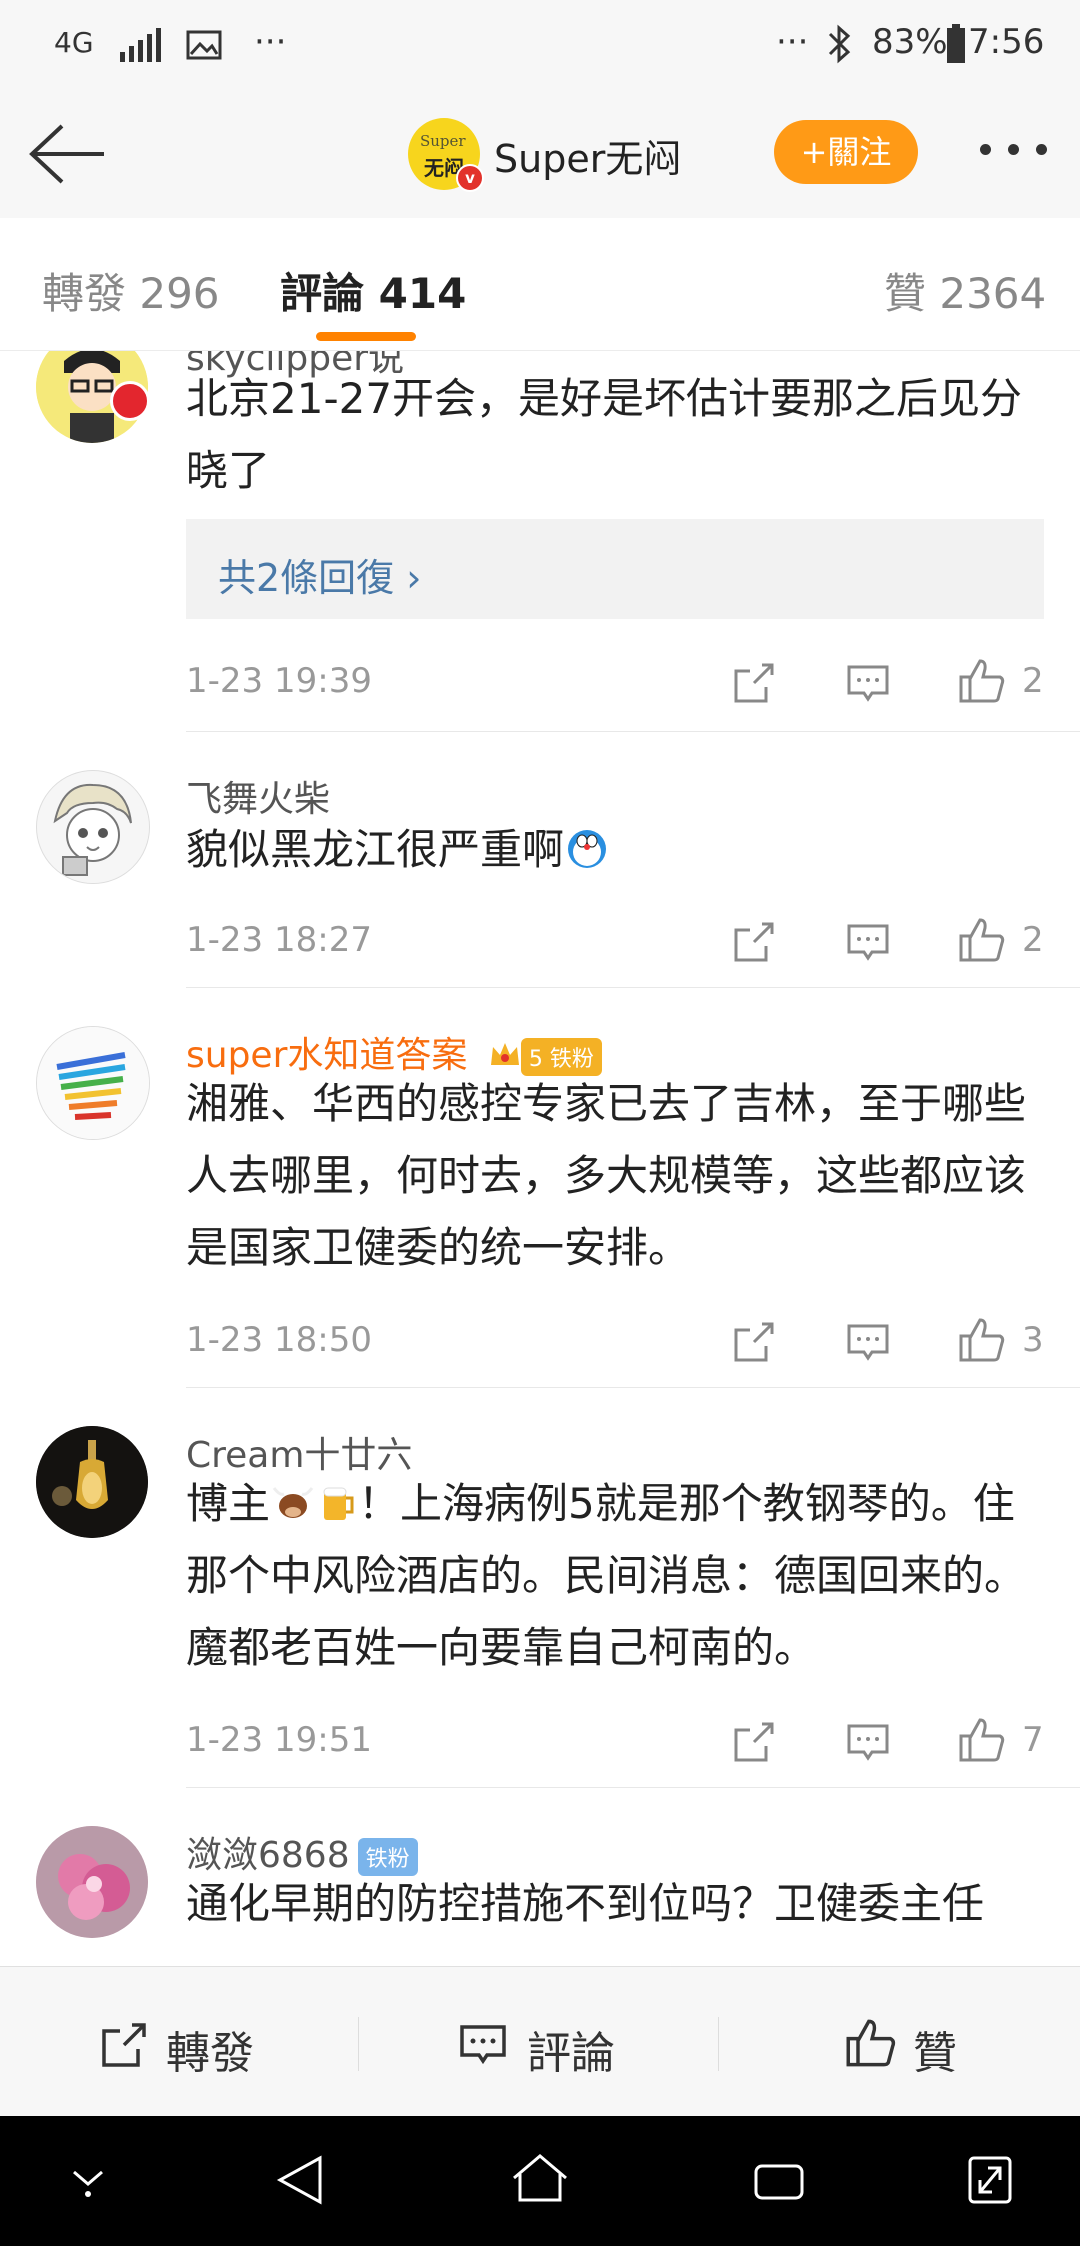 The image size is (1080, 2246). Describe the element at coordinates (338, 1503) in the screenshot. I see `beer-emoji-icon` at that location.